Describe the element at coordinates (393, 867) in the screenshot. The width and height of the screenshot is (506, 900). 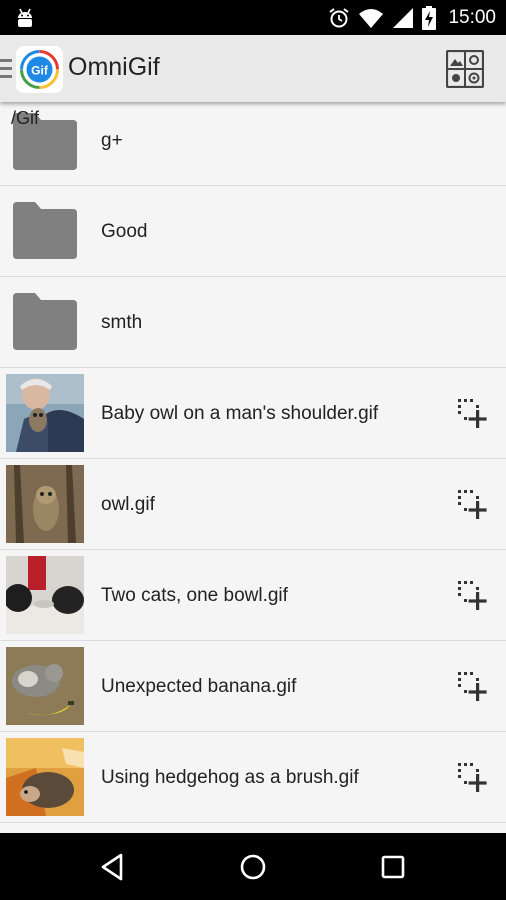
I see `recents-square-icon` at that location.